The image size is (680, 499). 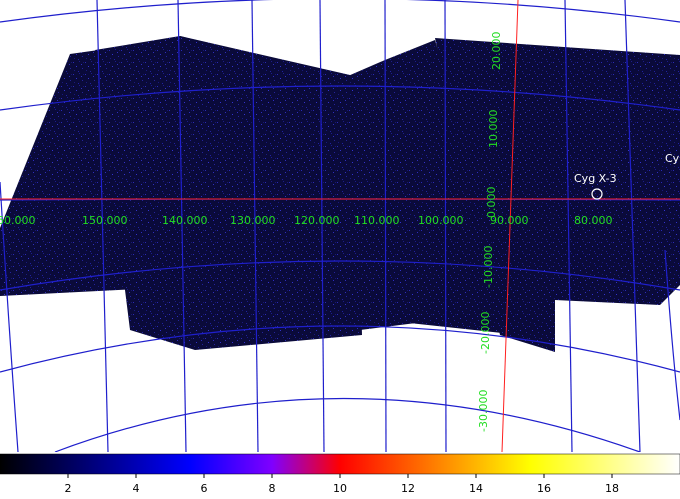 I want to click on latitude-label: 10.000, so click(x=493, y=129).